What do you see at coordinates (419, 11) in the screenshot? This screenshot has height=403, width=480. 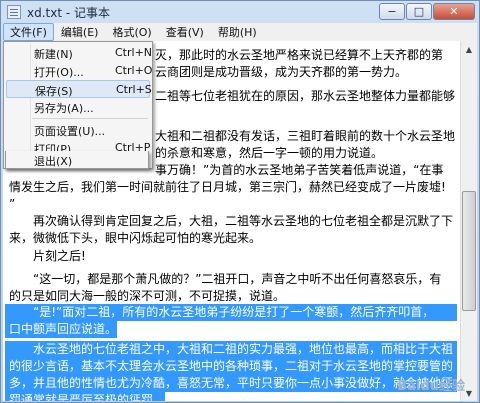 I see `maximize-button: □` at bounding box center [419, 11].